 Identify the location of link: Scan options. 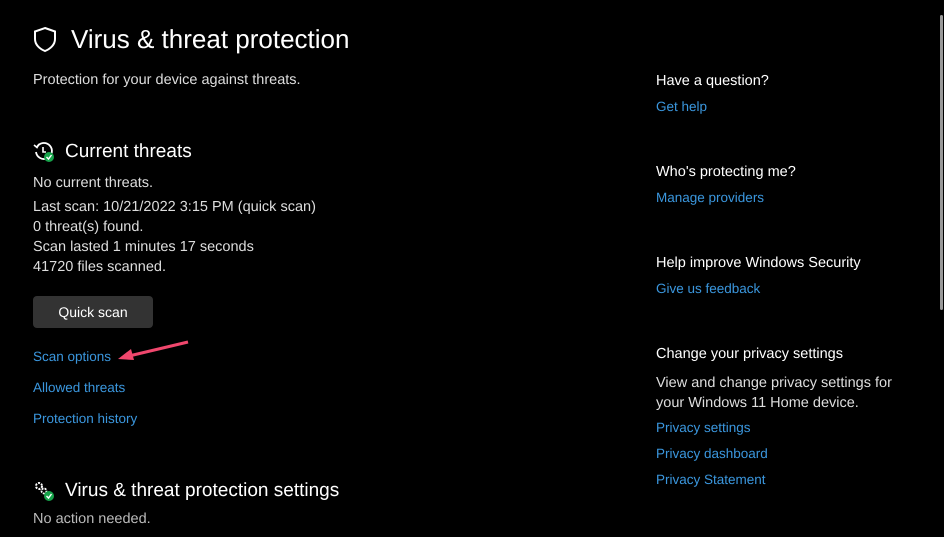
(72, 357).